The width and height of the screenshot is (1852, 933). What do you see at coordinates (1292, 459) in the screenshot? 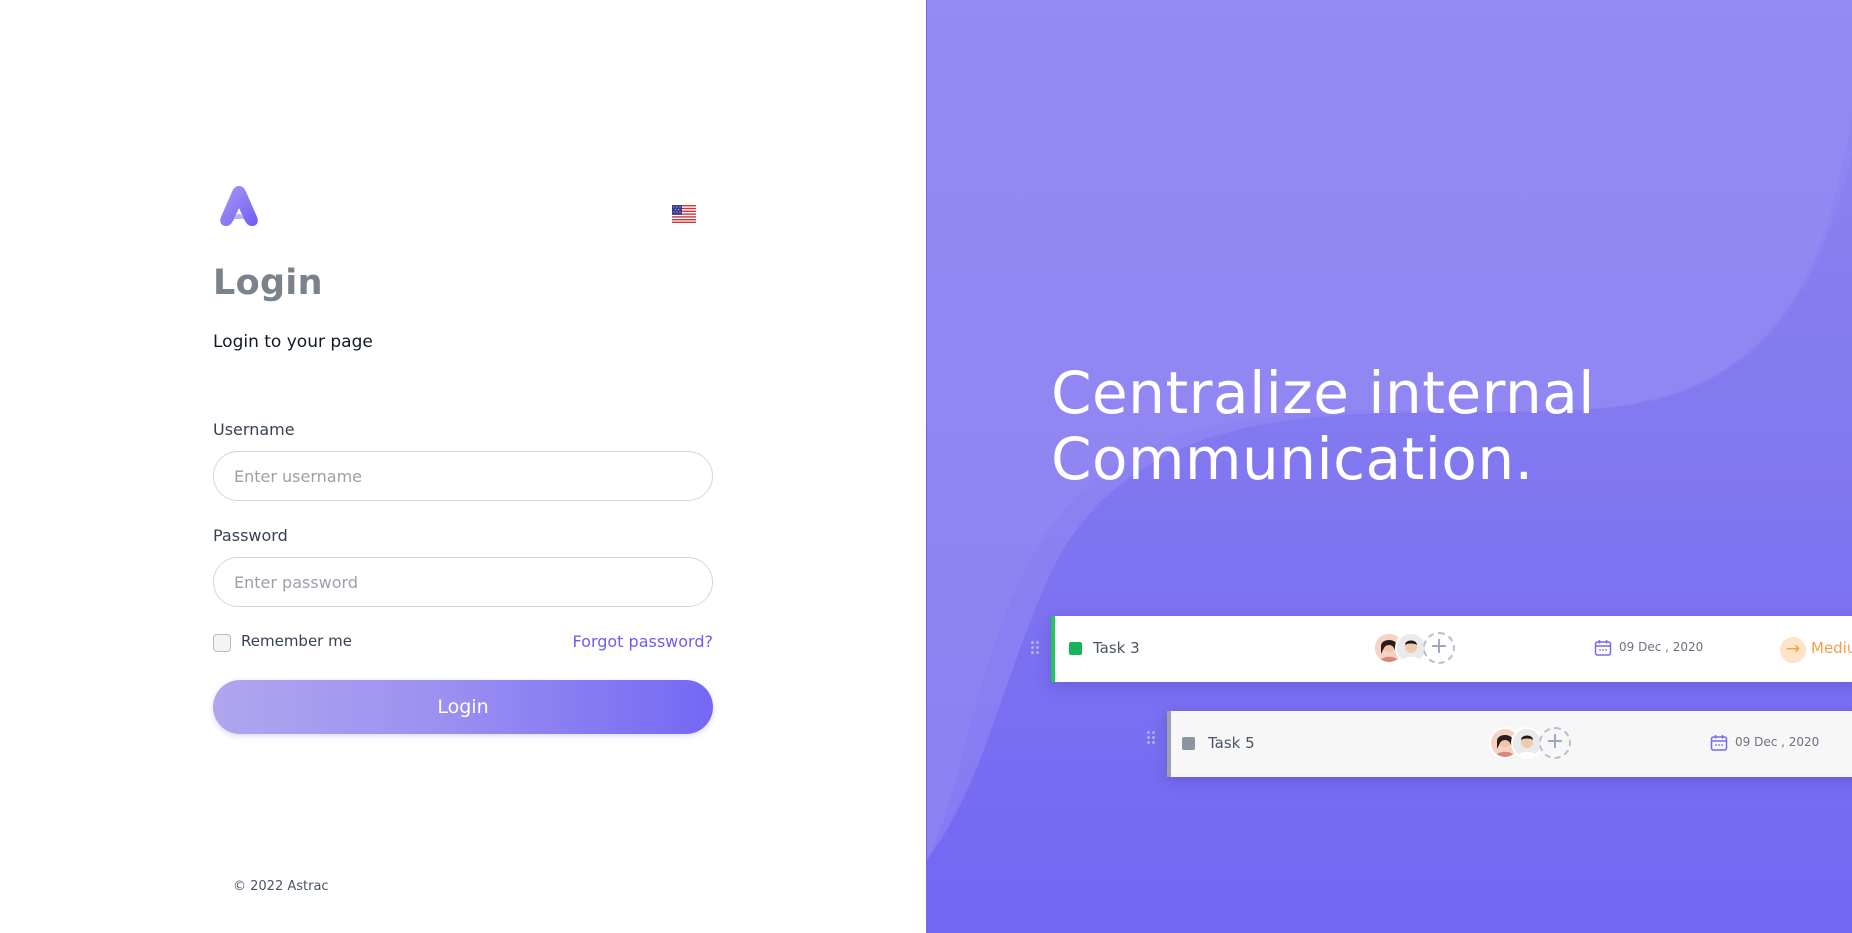
I see `hero-headline-line-2: Communication.` at bounding box center [1292, 459].